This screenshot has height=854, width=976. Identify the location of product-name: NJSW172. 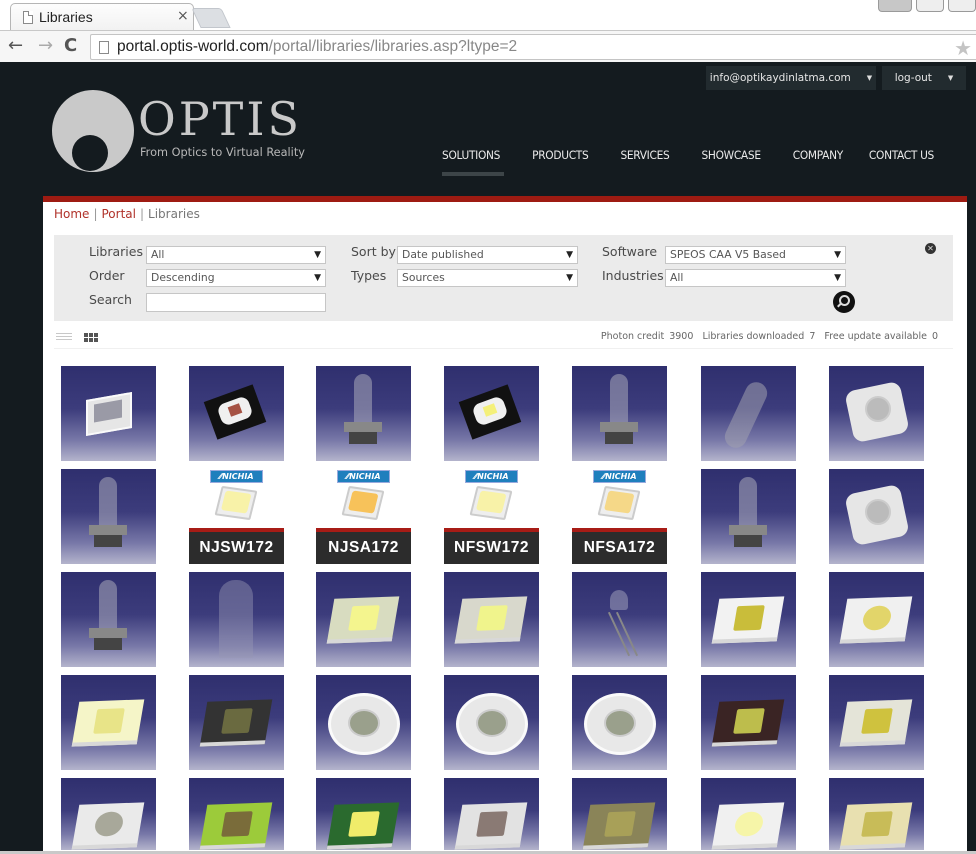
(236, 546).